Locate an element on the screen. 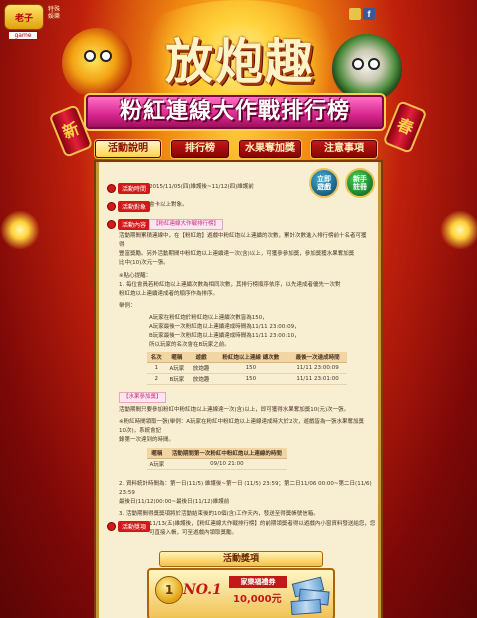 The width and height of the screenshot is (477, 618). table-row: 1 A玩家 放炮趣 150 11/11 23:00:09 is located at coordinates (247, 368).